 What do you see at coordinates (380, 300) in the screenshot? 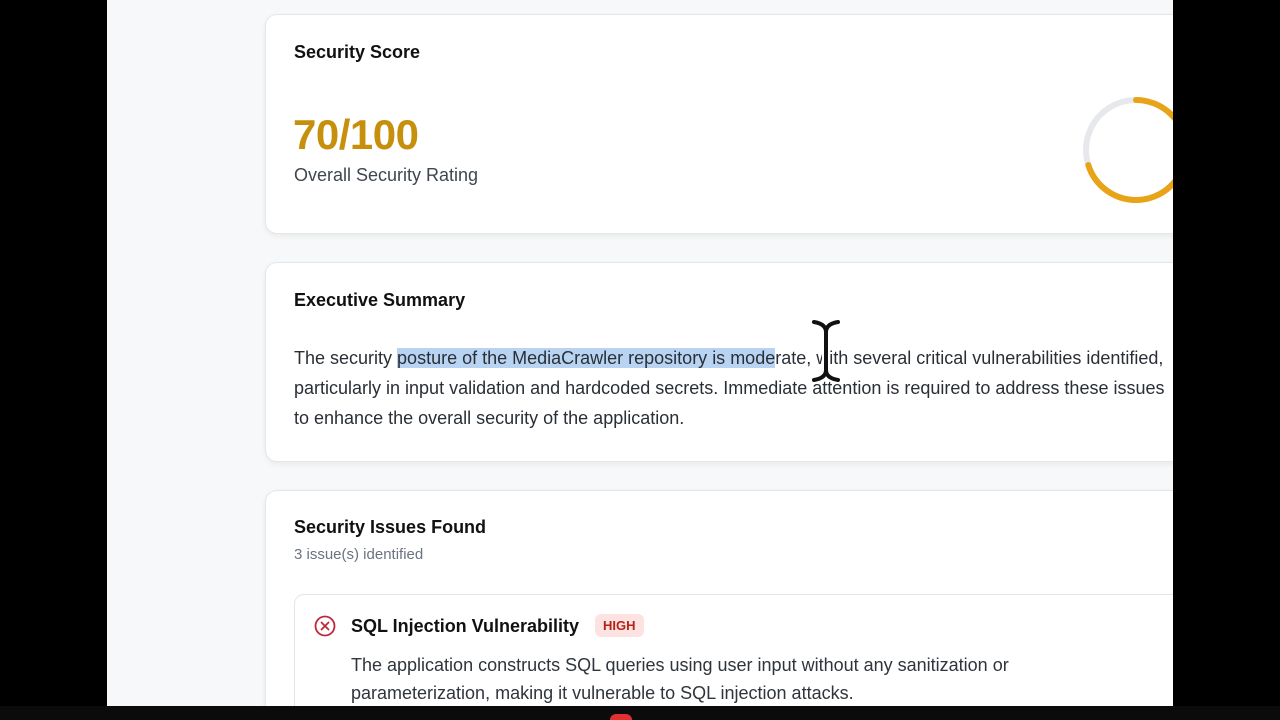
I see `executive-summary-title: Executive Summary` at bounding box center [380, 300].